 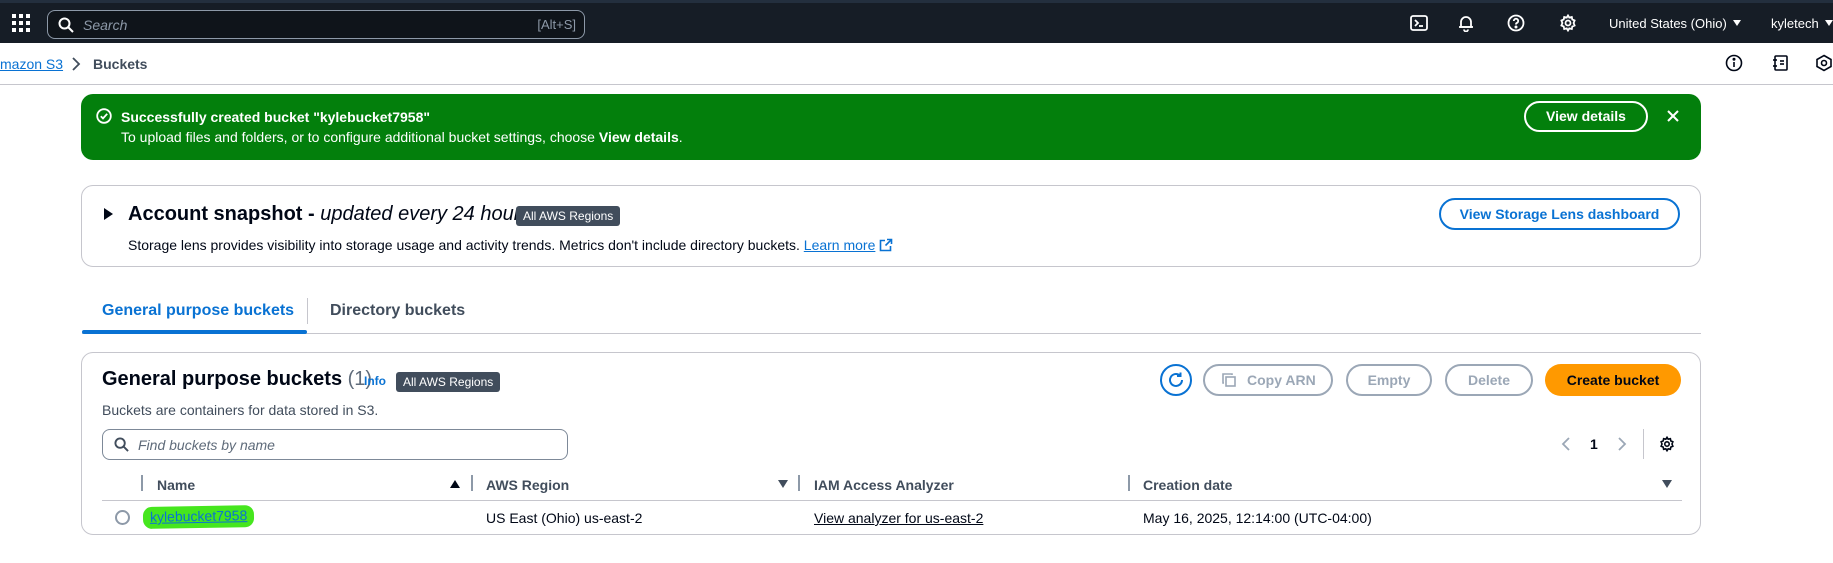 I want to click on refresh-button, so click(x=1176, y=380).